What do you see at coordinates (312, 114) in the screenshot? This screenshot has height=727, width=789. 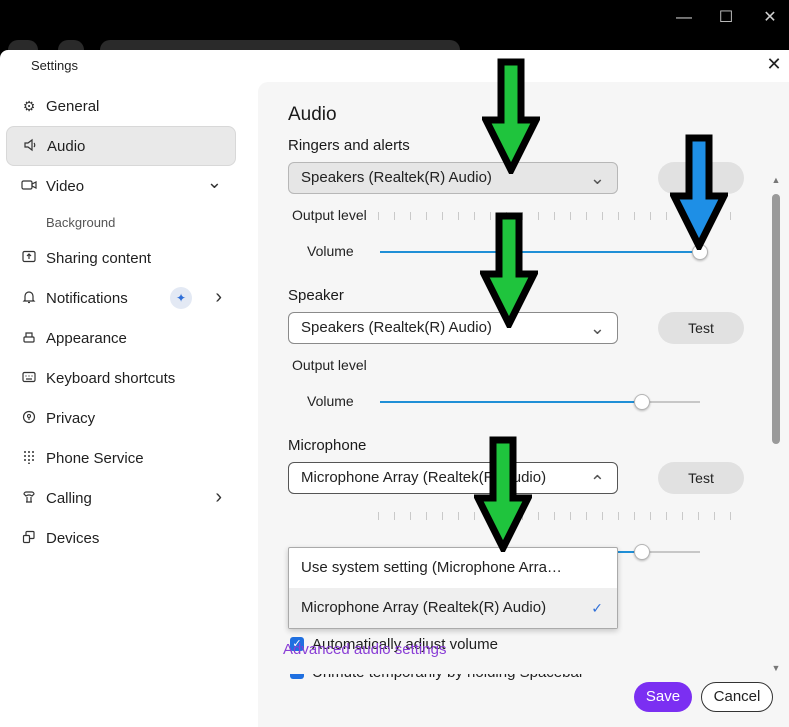 I see `page-title: Audio` at bounding box center [312, 114].